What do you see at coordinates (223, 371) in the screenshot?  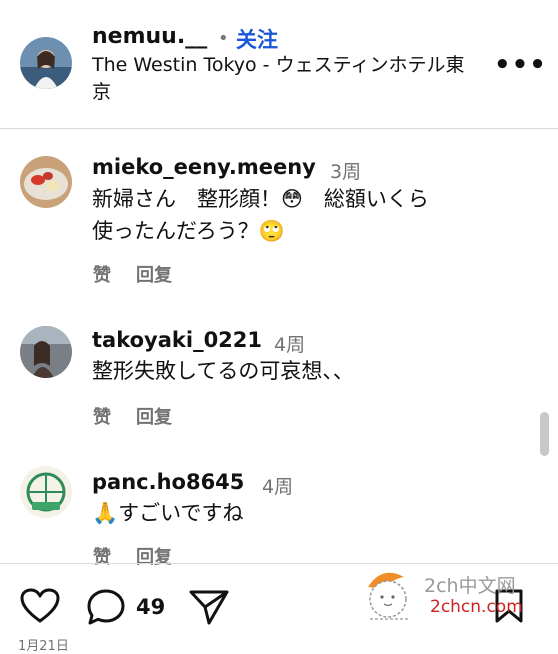 I see `comment-text-line-1: 整形失敗してるの可哀想、、` at bounding box center [223, 371].